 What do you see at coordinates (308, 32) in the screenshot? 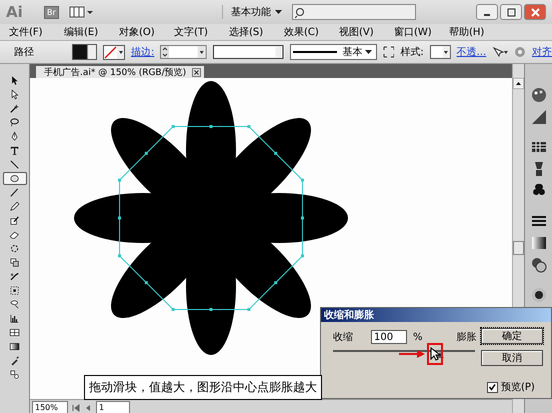
I see `menu-item: 效果(C)` at bounding box center [308, 32].